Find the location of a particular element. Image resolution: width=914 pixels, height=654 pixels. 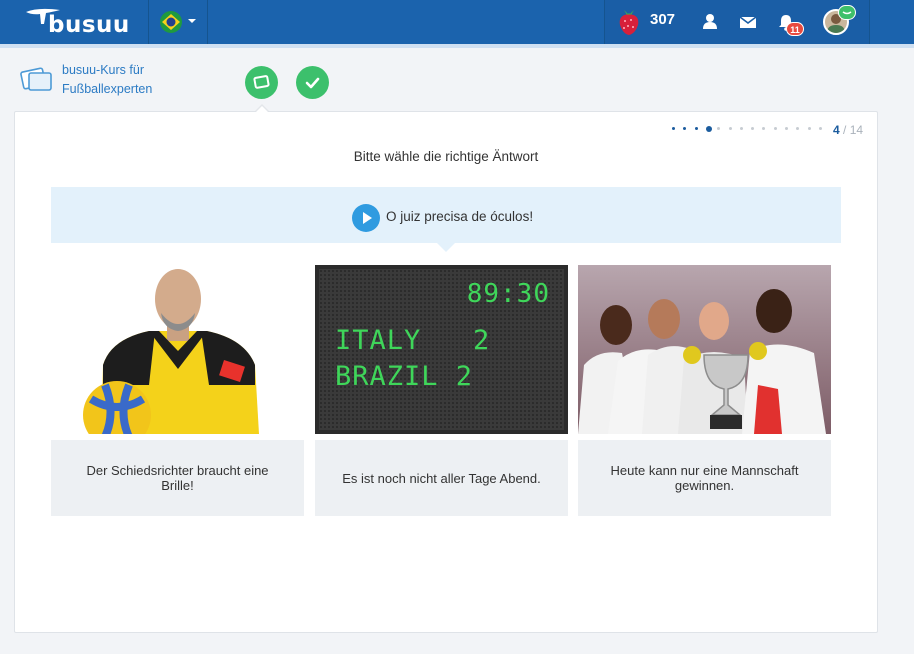

profile-icon is located at coordinates (710, 22).